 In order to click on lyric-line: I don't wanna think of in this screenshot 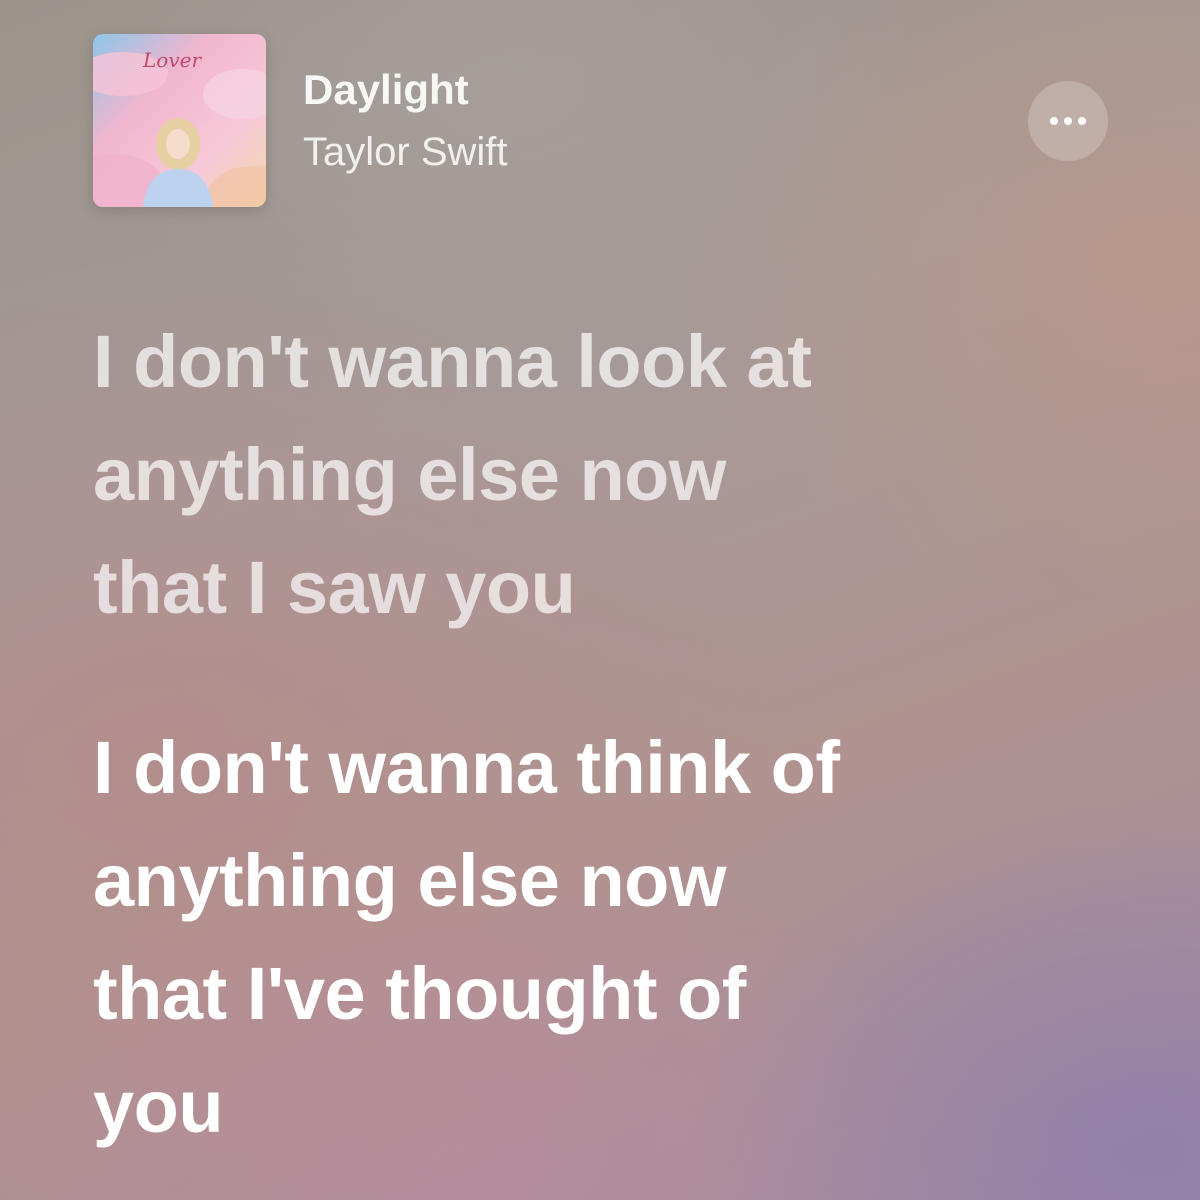, I will do `click(466, 767)`.